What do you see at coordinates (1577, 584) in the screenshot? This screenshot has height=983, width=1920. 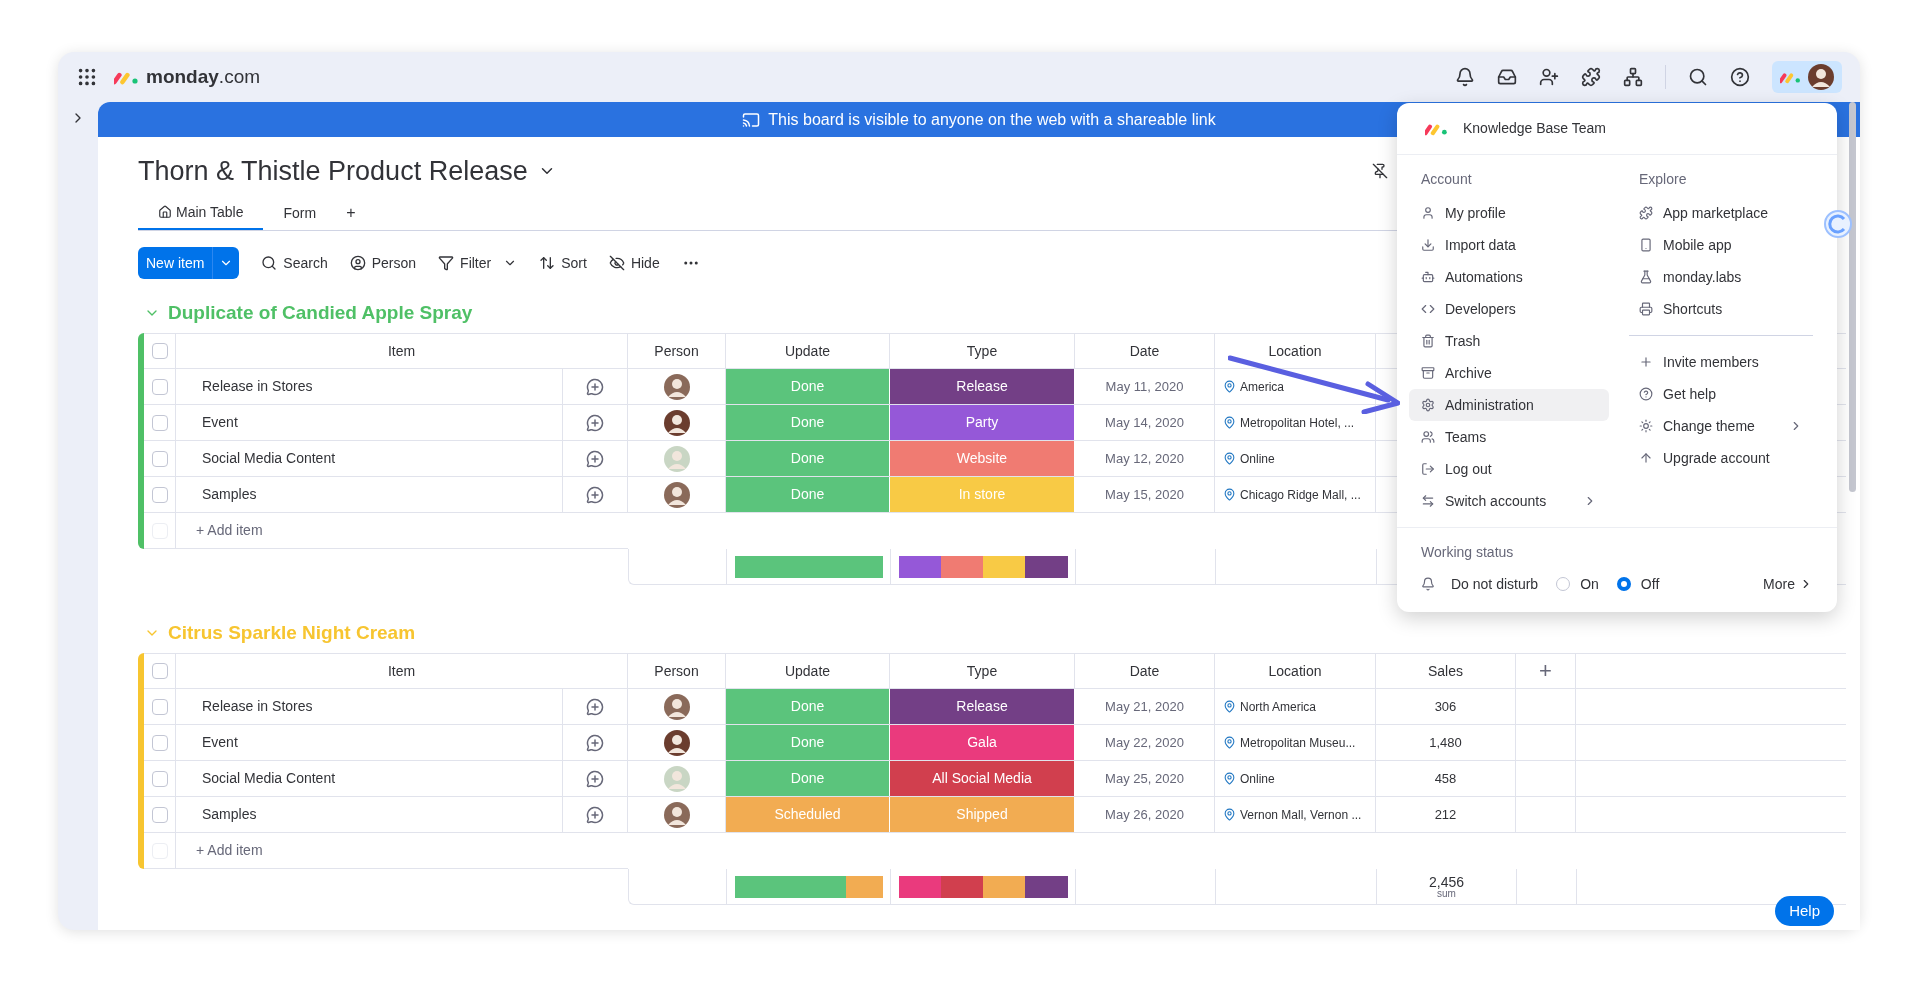 I see `radio-option: On` at bounding box center [1577, 584].